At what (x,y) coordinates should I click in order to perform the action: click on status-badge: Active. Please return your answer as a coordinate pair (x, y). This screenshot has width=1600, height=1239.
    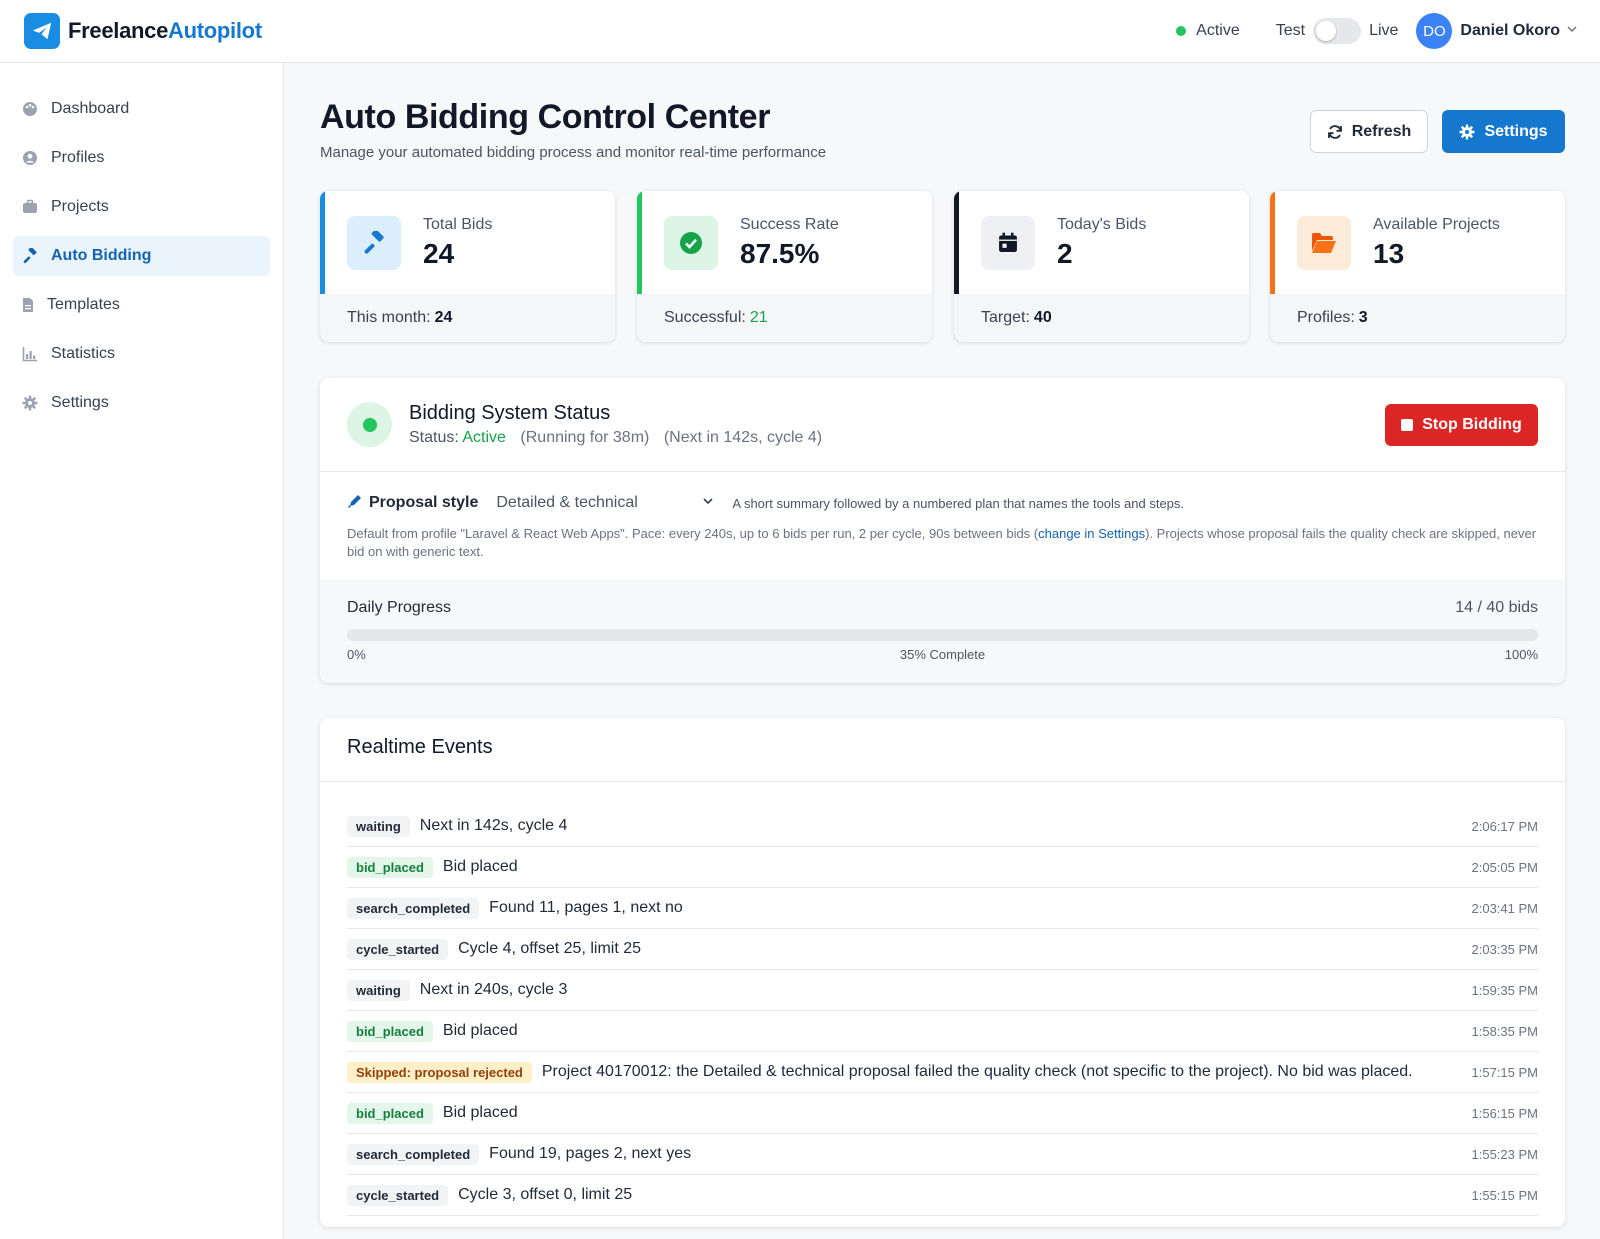
    Looking at the image, I should click on (484, 437).